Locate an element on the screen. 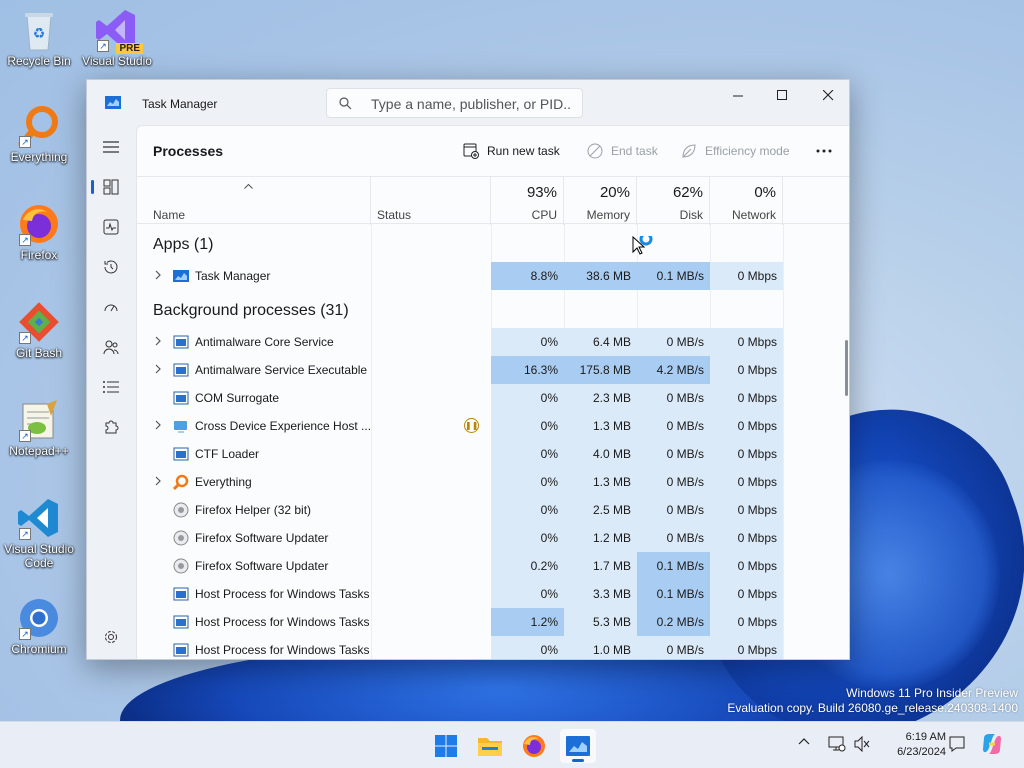 This screenshot has height=768, width=1024. users-icon is located at coordinates (111, 347).